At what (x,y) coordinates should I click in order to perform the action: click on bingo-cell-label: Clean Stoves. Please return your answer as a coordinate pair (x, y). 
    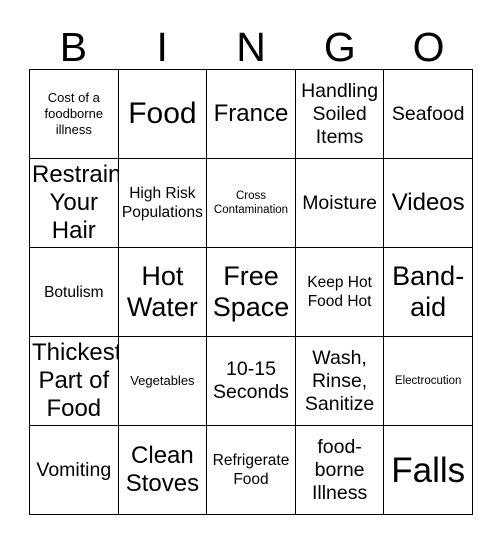
    Looking at the image, I should click on (162, 469).